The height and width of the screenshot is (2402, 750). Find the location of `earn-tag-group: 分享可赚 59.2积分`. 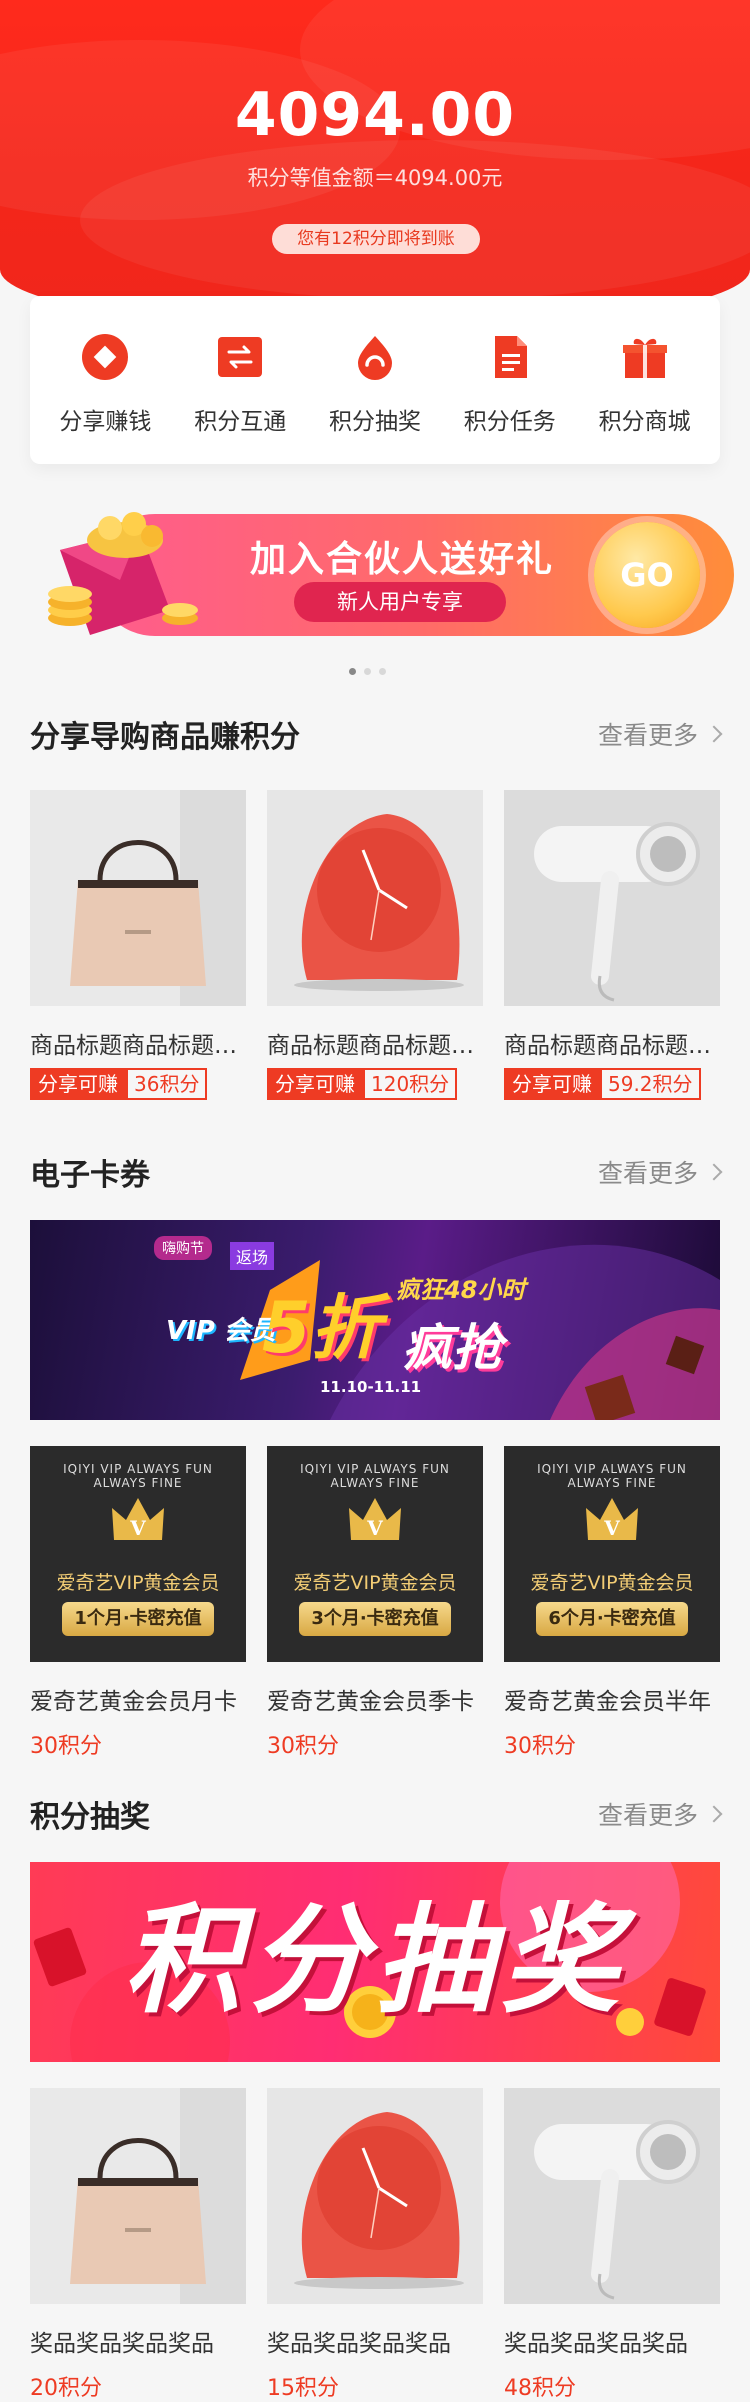

earn-tag-group: 分享可赚 59.2积分 is located at coordinates (612, 1084).